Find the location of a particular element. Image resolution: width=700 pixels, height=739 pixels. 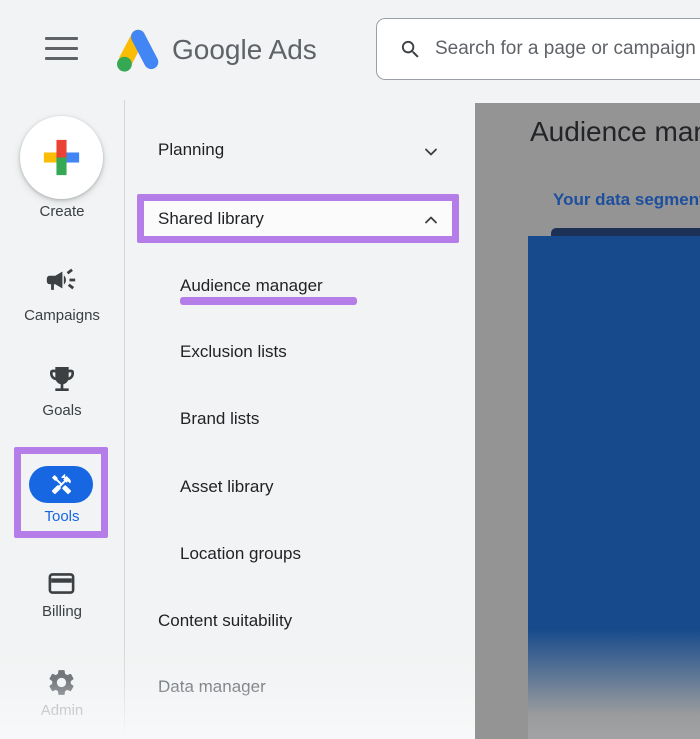

nav-item-exclusion-lists: Exclusion lists is located at coordinates (233, 352).